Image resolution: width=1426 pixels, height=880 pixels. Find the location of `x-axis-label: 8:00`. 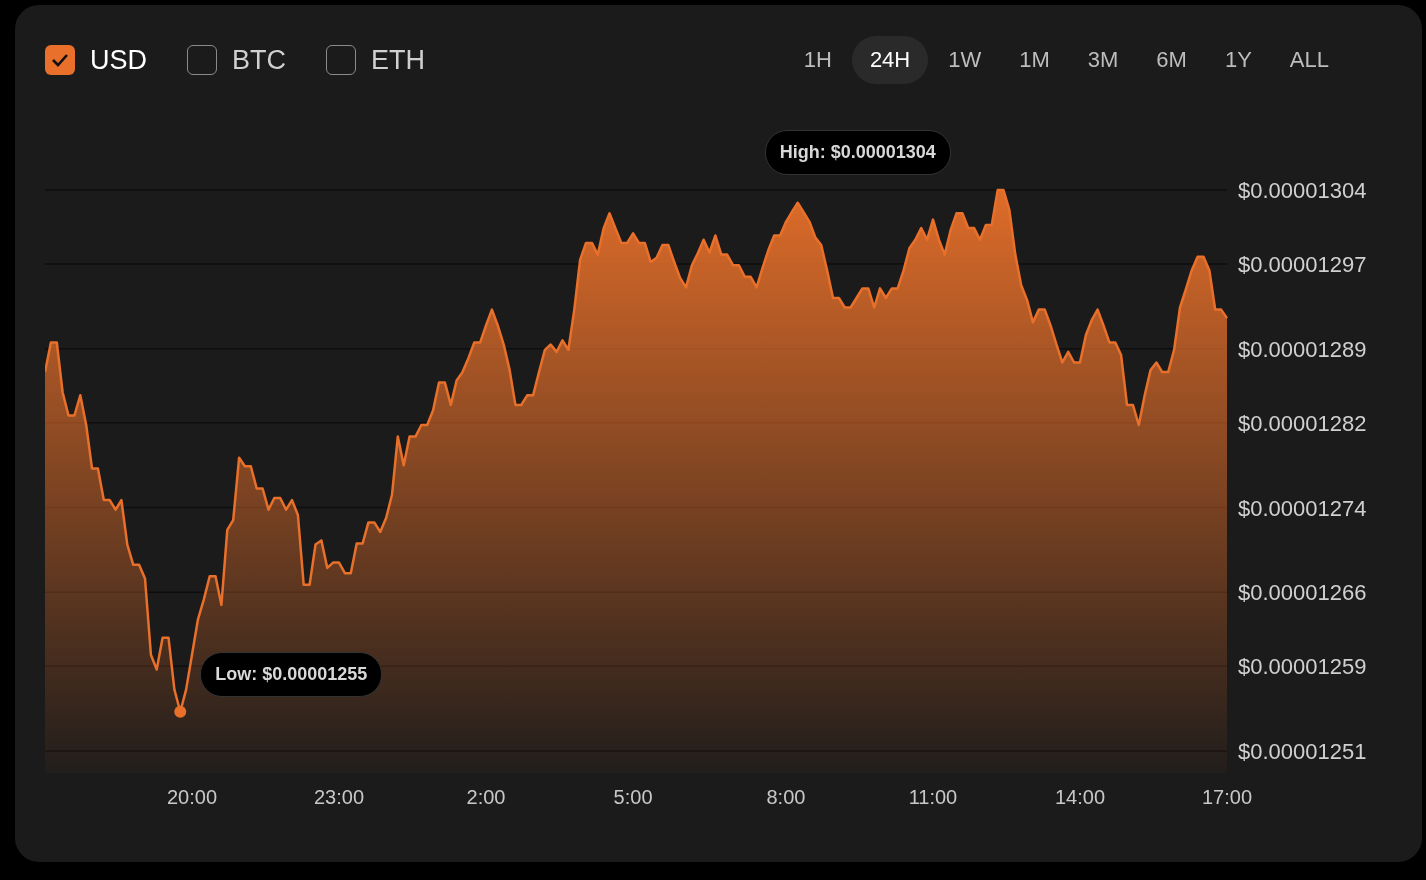

x-axis-label: 8:00 is located at coordinates (786, 797).